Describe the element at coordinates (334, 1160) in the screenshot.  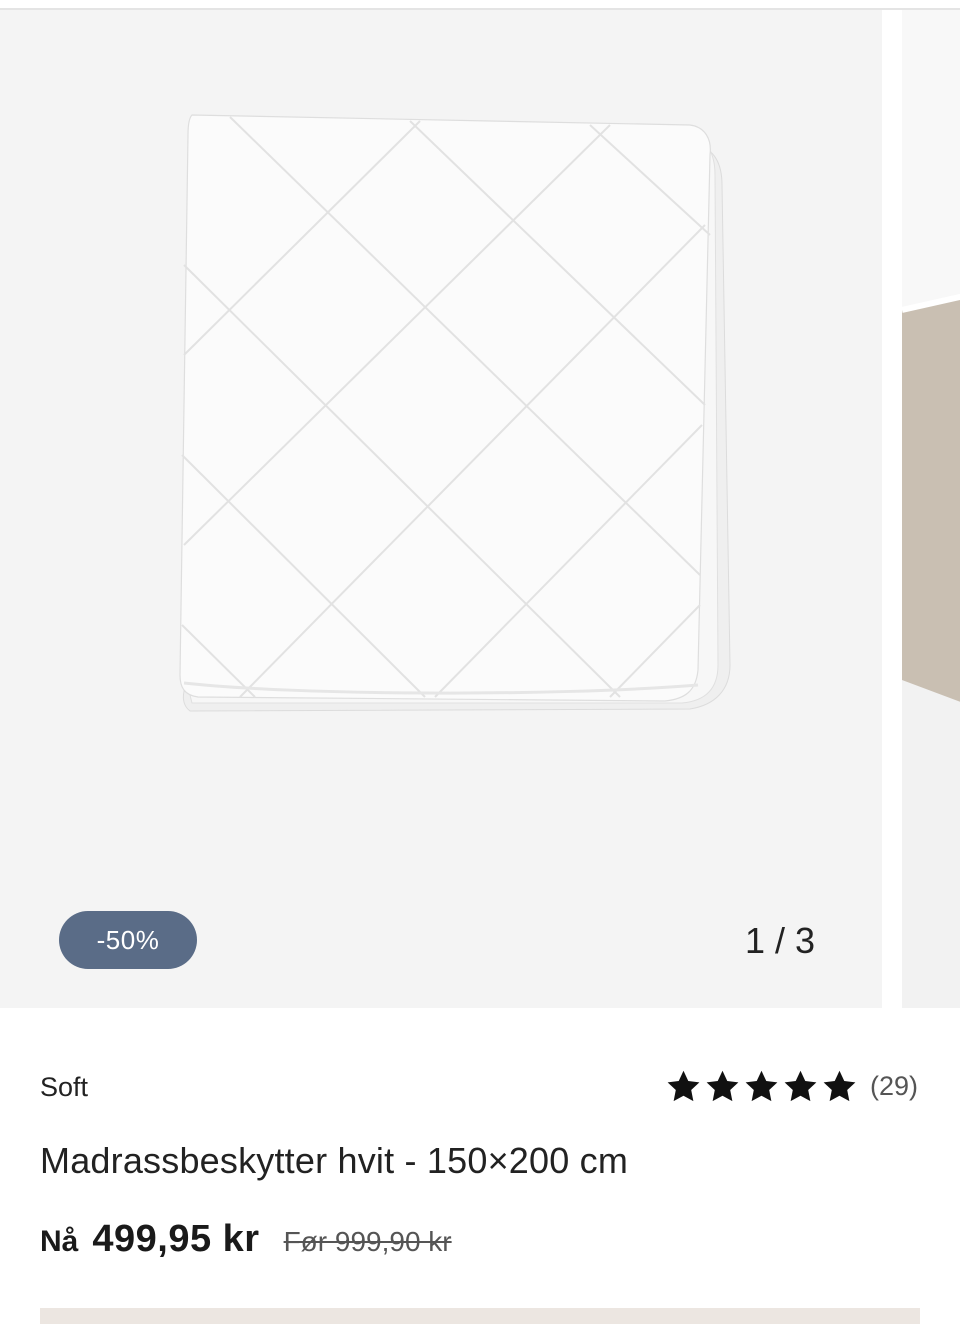
I see `product-title: Madrassbeskytter hvit - 150×200 cm` at that location.